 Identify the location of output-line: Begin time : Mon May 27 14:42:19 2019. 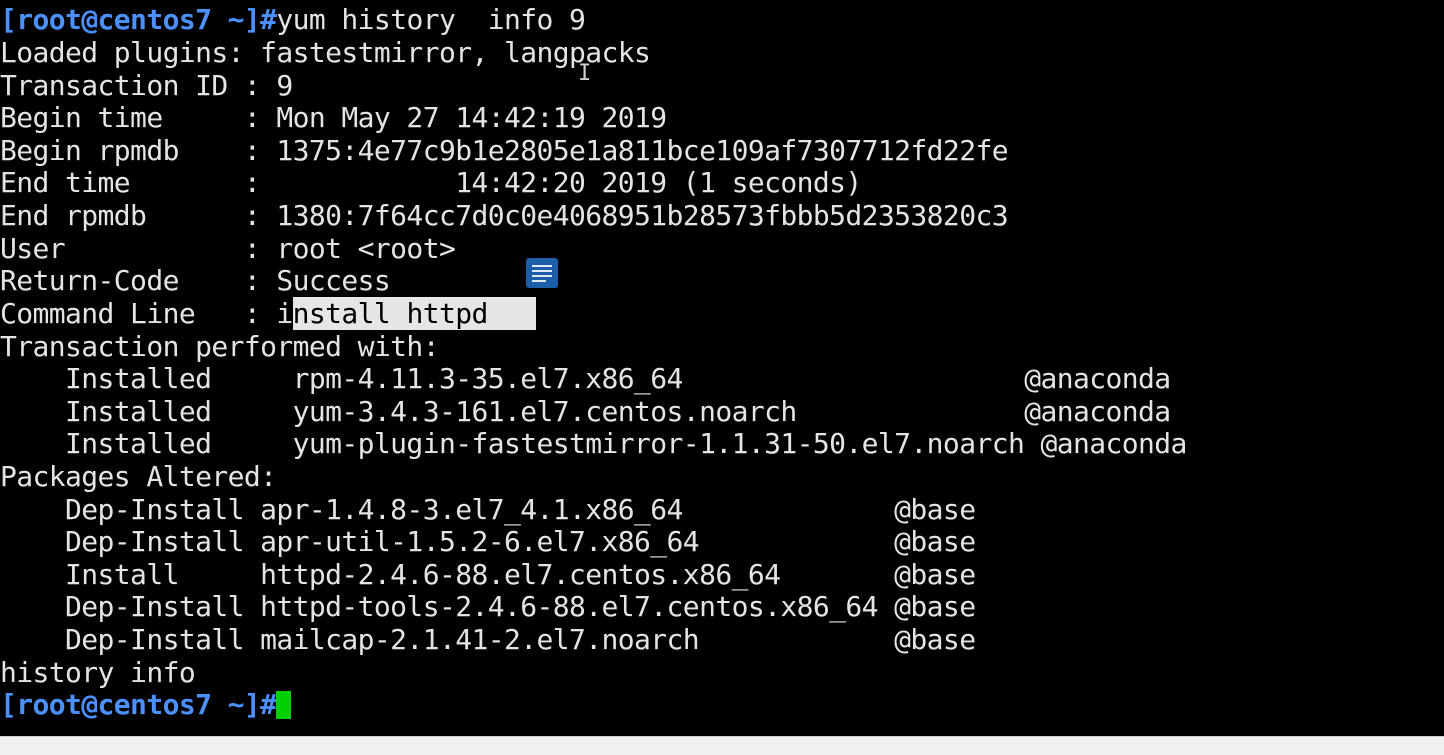
(333, 117).